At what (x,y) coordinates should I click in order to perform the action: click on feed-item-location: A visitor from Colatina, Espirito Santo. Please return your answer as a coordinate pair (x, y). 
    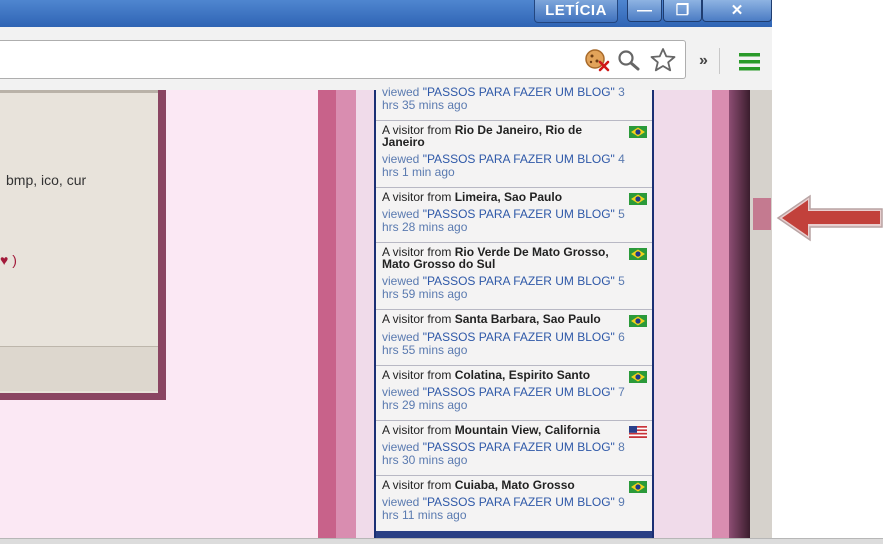
    Looking at the image, I should click on (486, 375).